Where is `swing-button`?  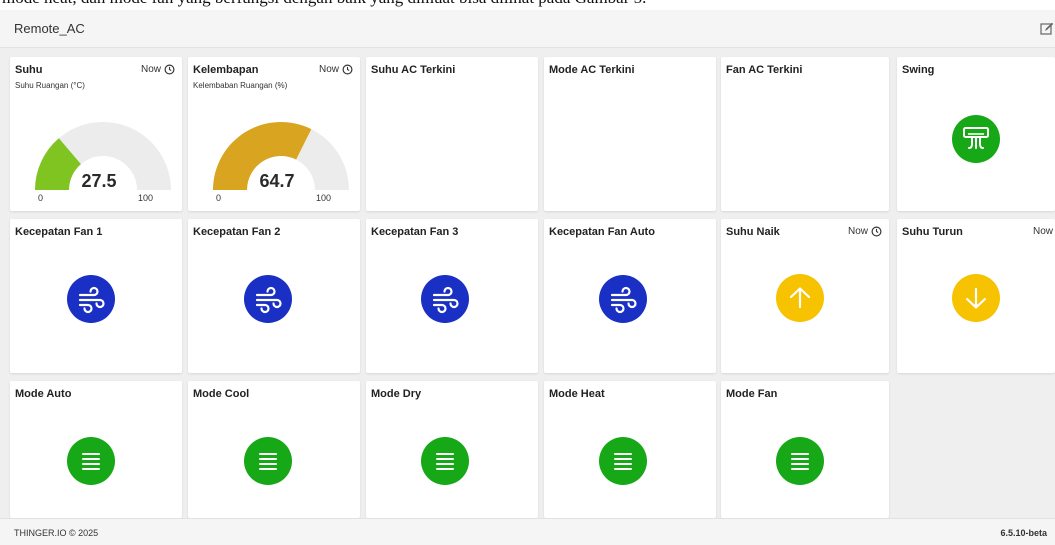 swing-button is located at coordinates (976, 139).